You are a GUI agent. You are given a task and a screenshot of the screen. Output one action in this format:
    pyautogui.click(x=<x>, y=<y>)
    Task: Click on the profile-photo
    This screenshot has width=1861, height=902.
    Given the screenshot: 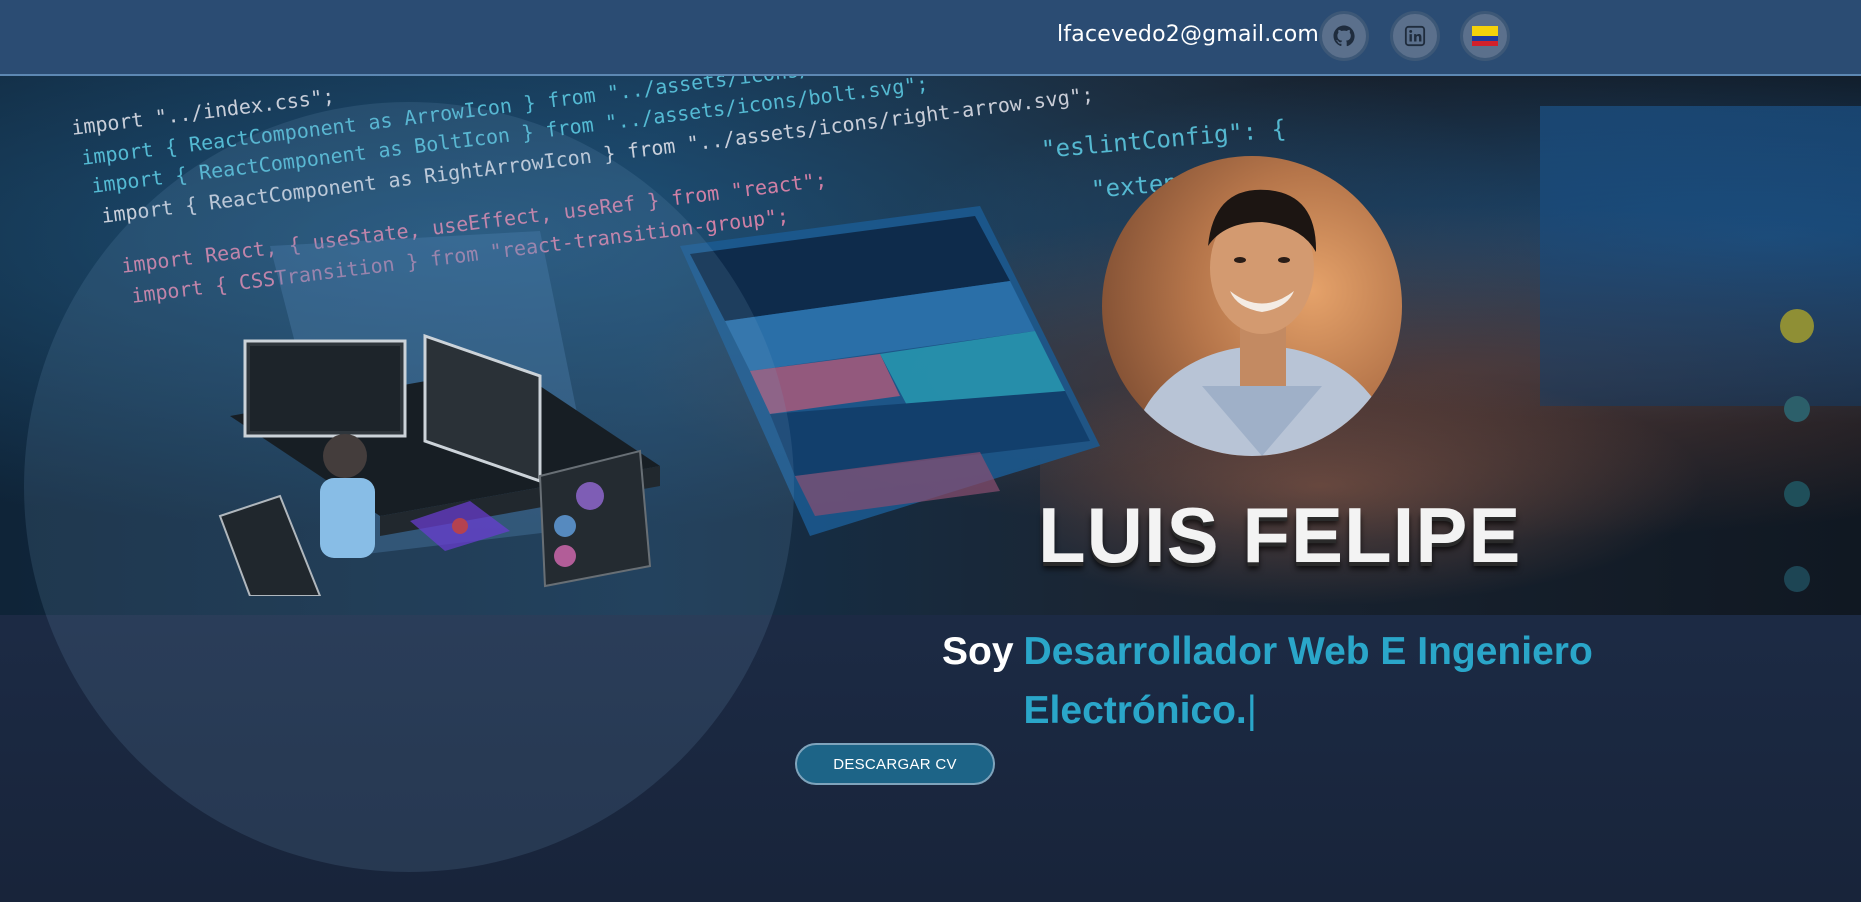 What is the action you would take?
    pyautogui.click(x=1252, y=306)
    